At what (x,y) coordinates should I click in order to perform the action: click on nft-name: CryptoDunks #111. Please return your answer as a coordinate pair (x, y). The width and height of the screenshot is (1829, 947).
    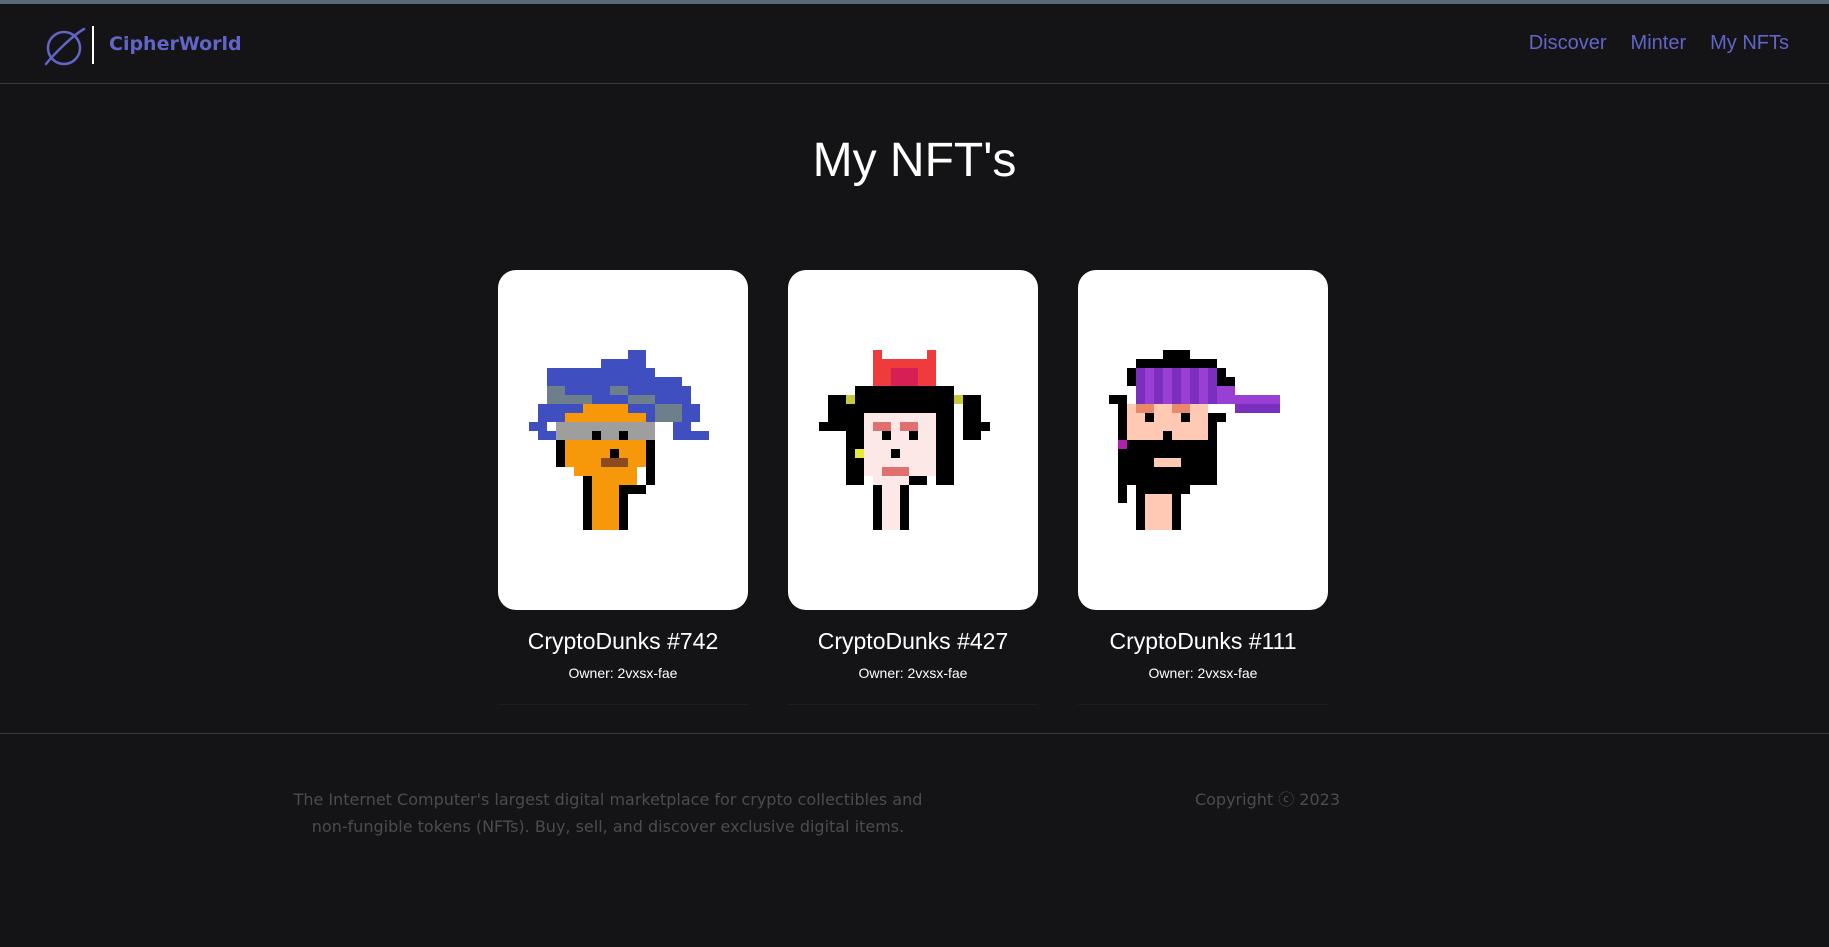
    Looking at the image, I should click on (1203, 641).